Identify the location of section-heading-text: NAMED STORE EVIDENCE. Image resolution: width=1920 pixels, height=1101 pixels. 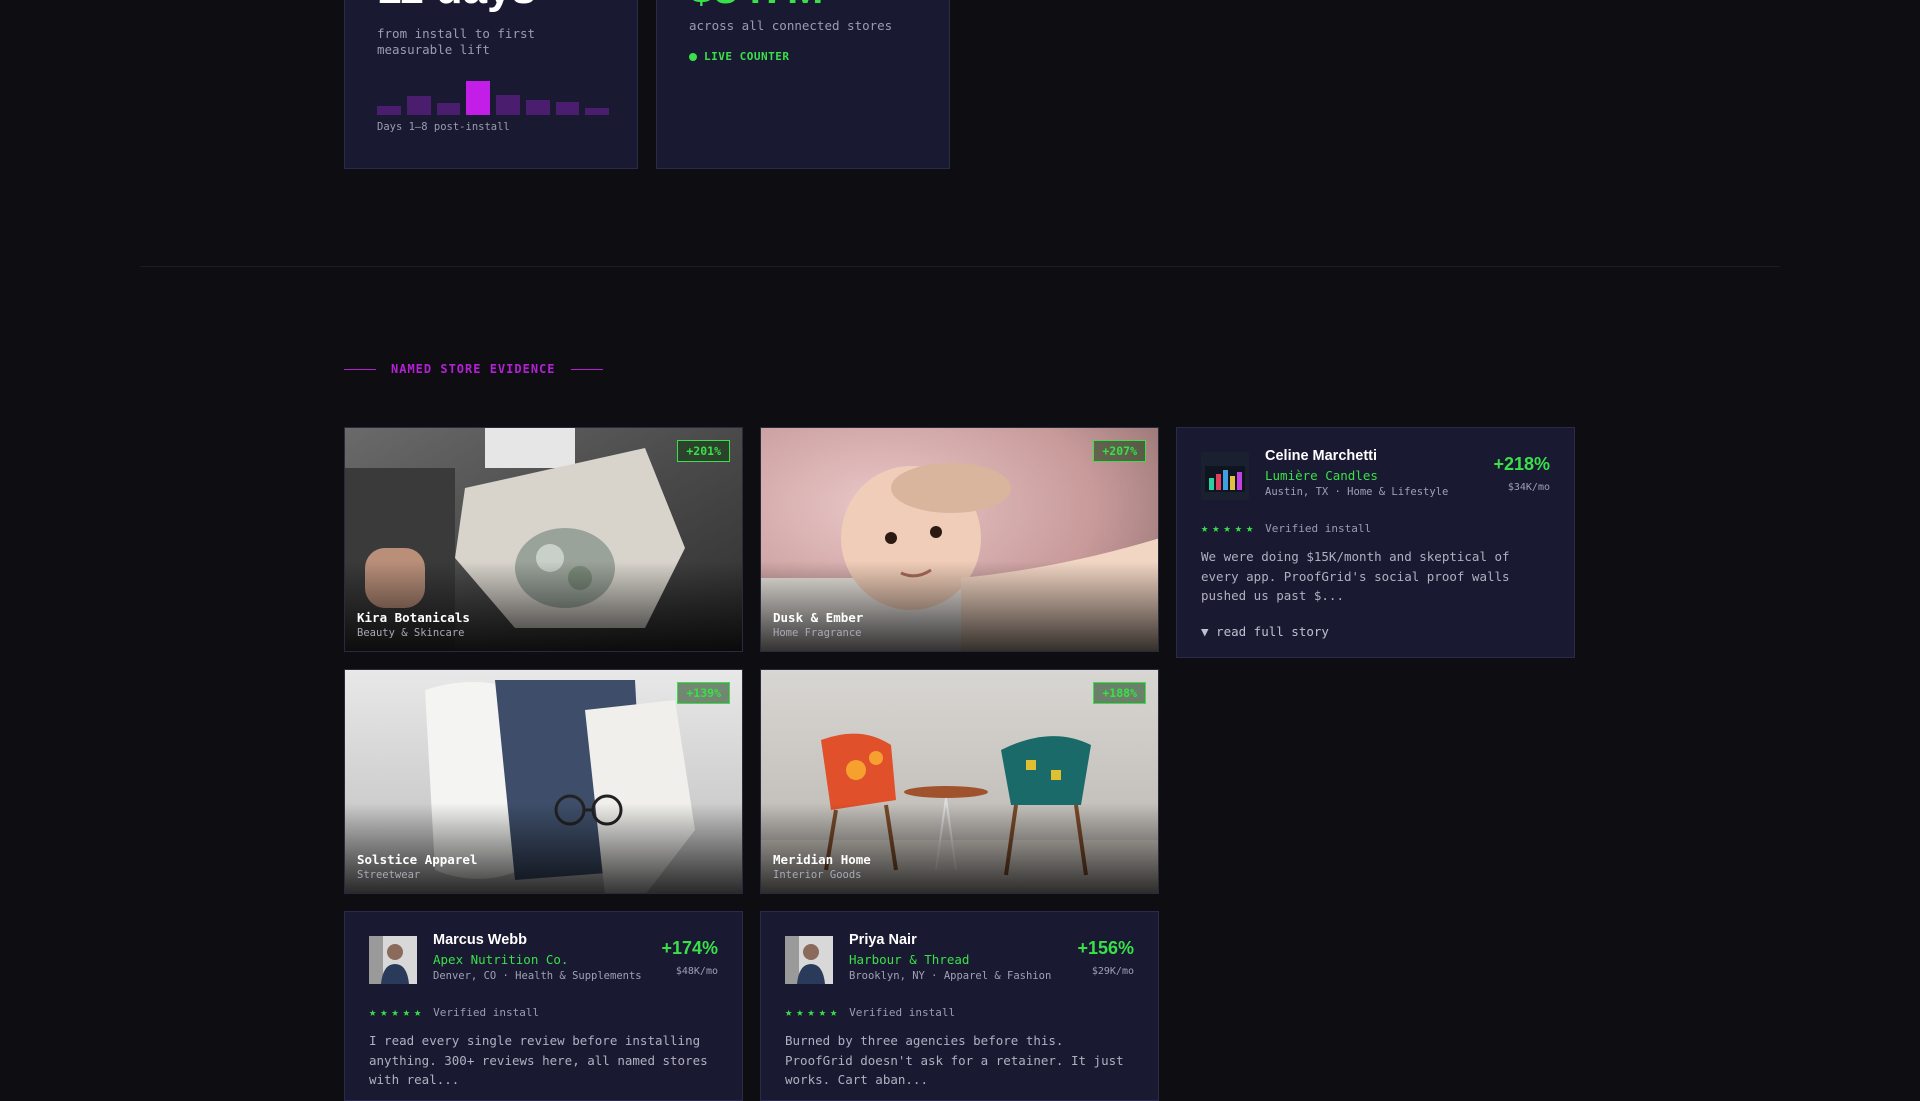
(473, 369).